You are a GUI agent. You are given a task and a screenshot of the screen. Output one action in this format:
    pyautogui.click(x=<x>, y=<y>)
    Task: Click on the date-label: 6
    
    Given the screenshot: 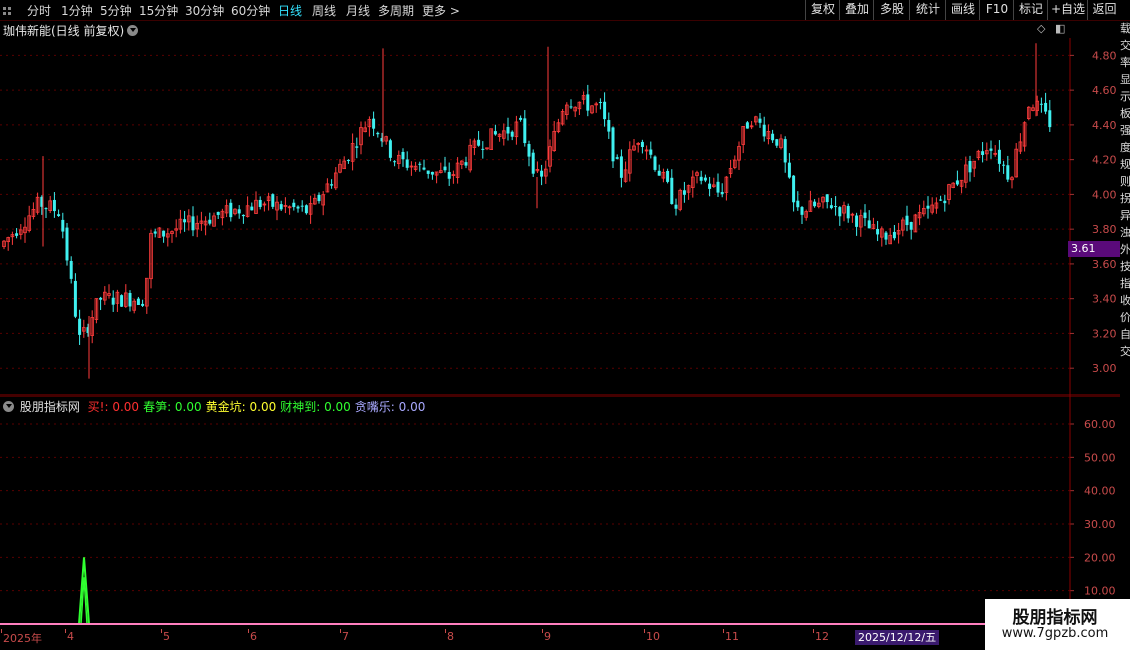 What is the action you would take?
    pyautogui.click(x=253, y=636)
    